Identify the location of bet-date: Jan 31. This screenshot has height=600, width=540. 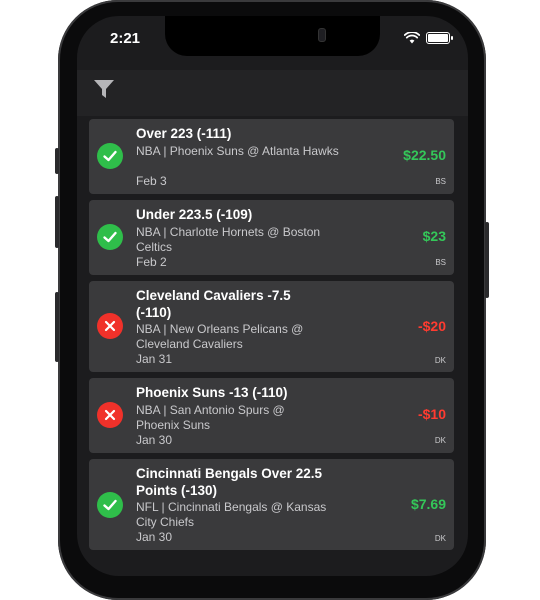
(154, 359).